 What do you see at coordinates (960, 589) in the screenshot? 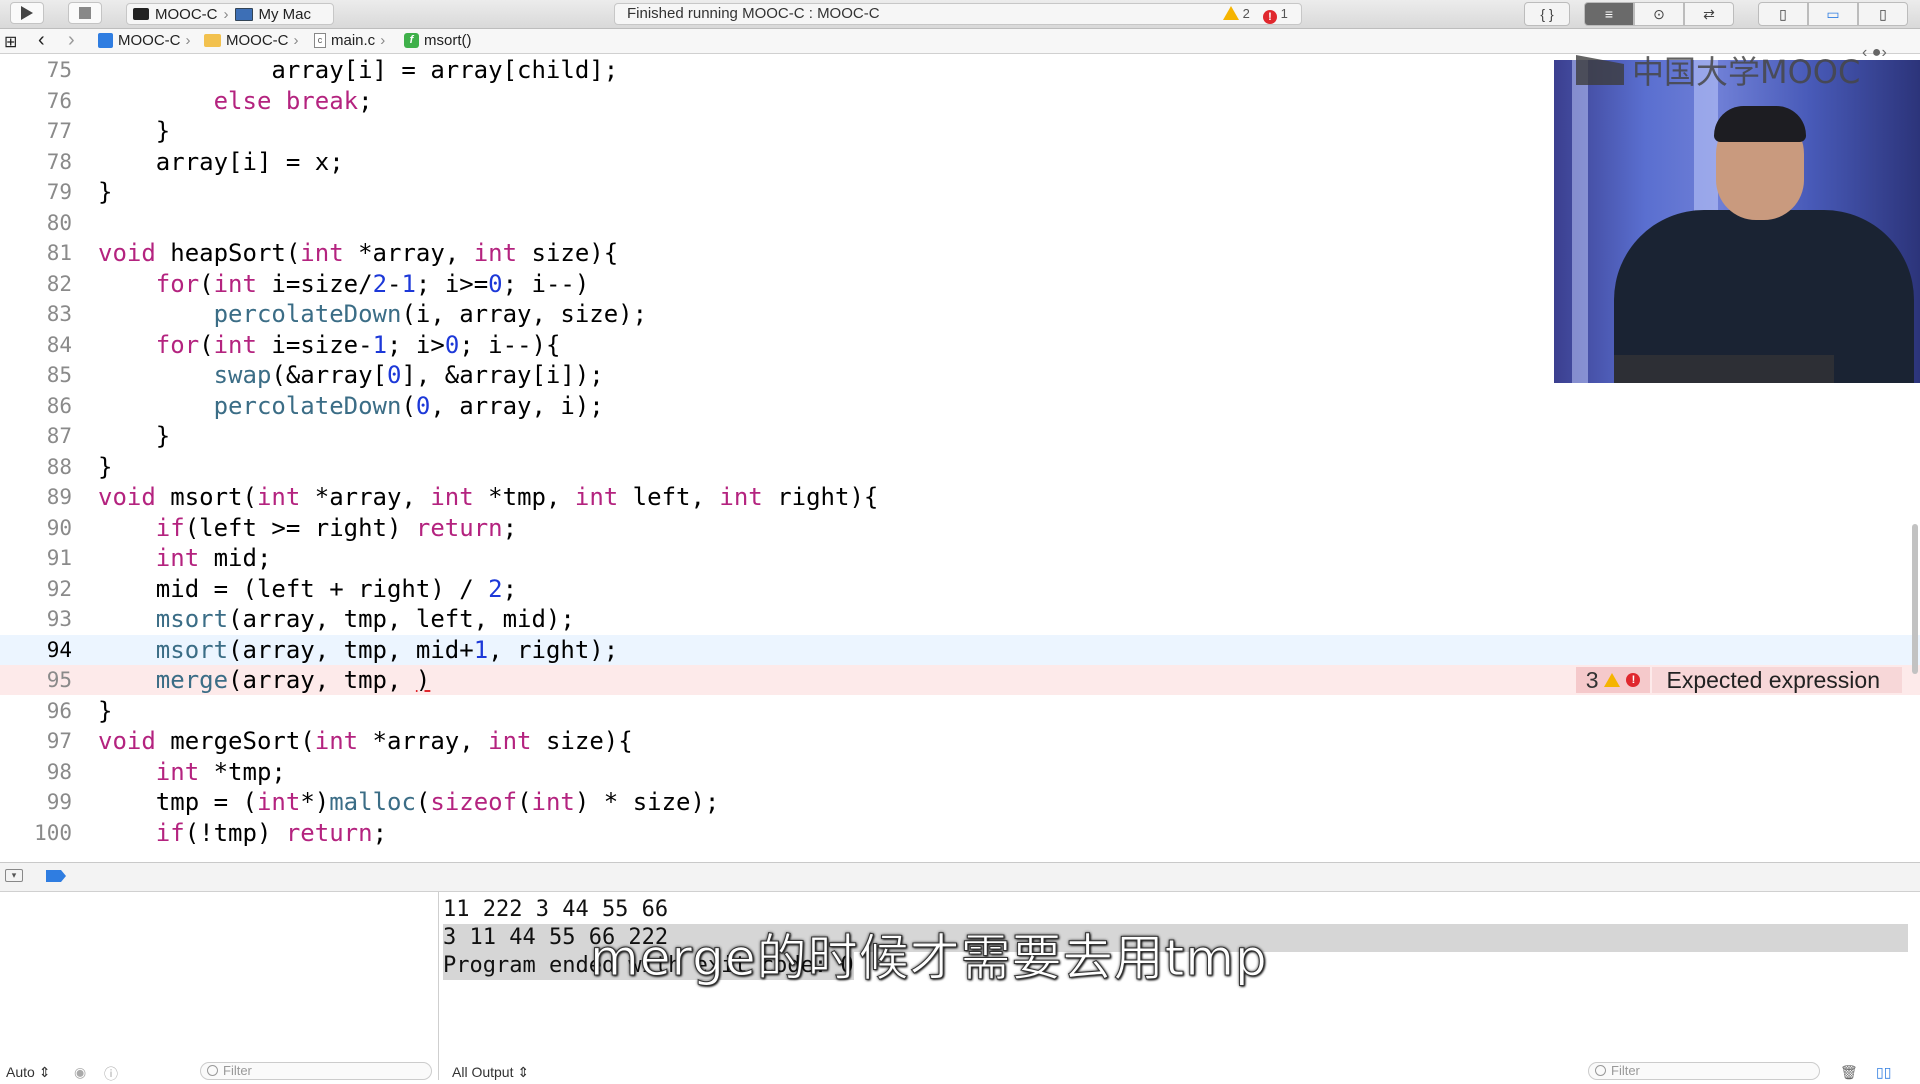
I see `code-line: 92 mid = (left + right) / 2;` at bounding box center [960, 589].